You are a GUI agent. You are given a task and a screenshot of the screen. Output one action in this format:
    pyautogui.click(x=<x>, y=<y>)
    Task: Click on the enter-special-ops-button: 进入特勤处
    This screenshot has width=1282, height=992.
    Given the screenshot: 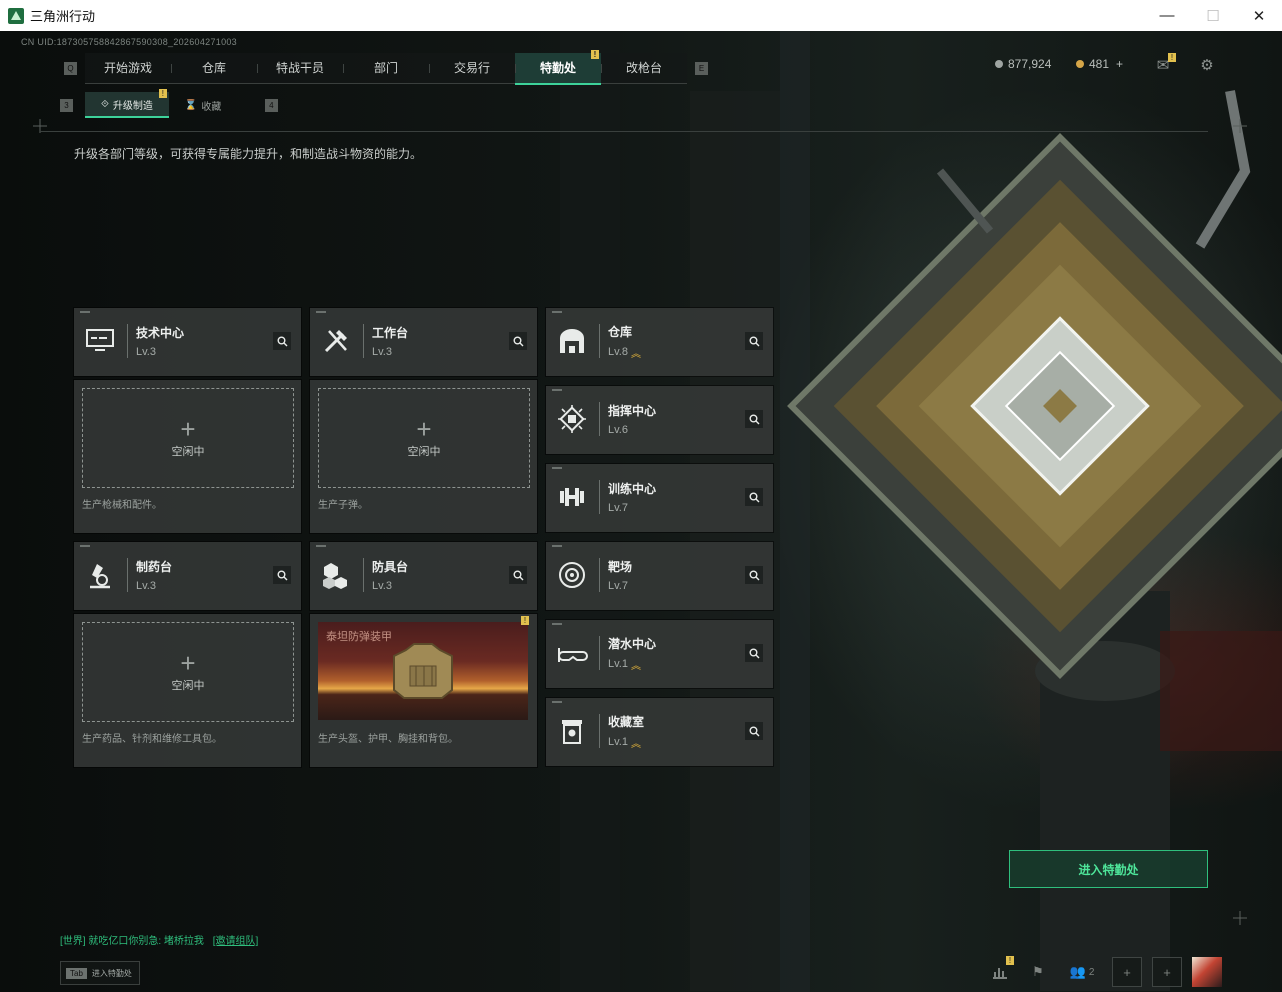 What is the action you would take?
    pyautogui.click(x=1108, y=869)
    